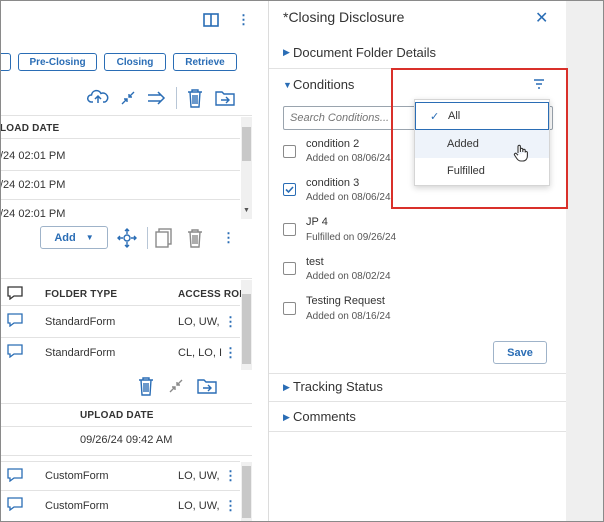 Image resolution: width=604 pixels, height=522 pixels. I want to click on scrollbar: ▼, so click(246, 168).